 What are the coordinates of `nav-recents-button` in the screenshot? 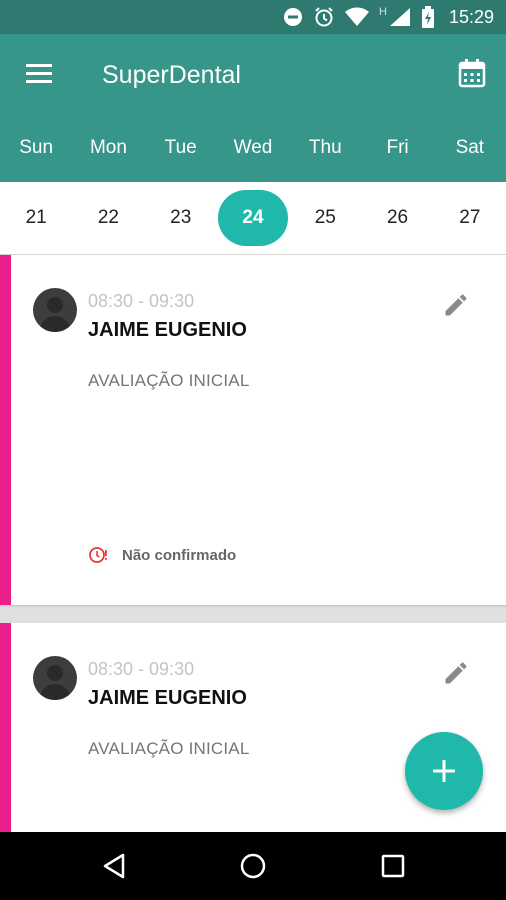 It's located at (393, 866).